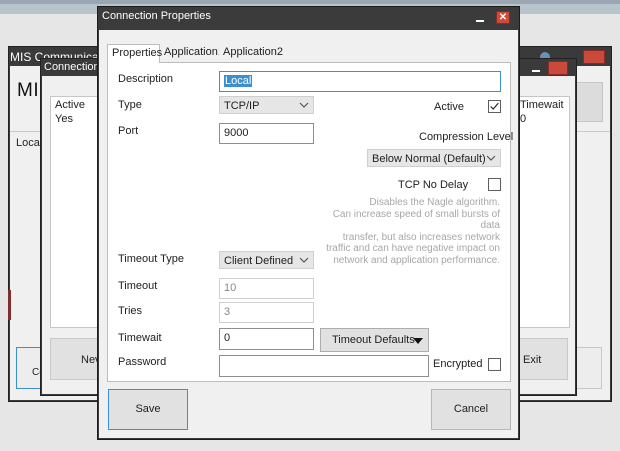  What do you see at coordinates (146, 79) in the screenshot?
I see `description-label: Description` at bounding box center [146, 79].